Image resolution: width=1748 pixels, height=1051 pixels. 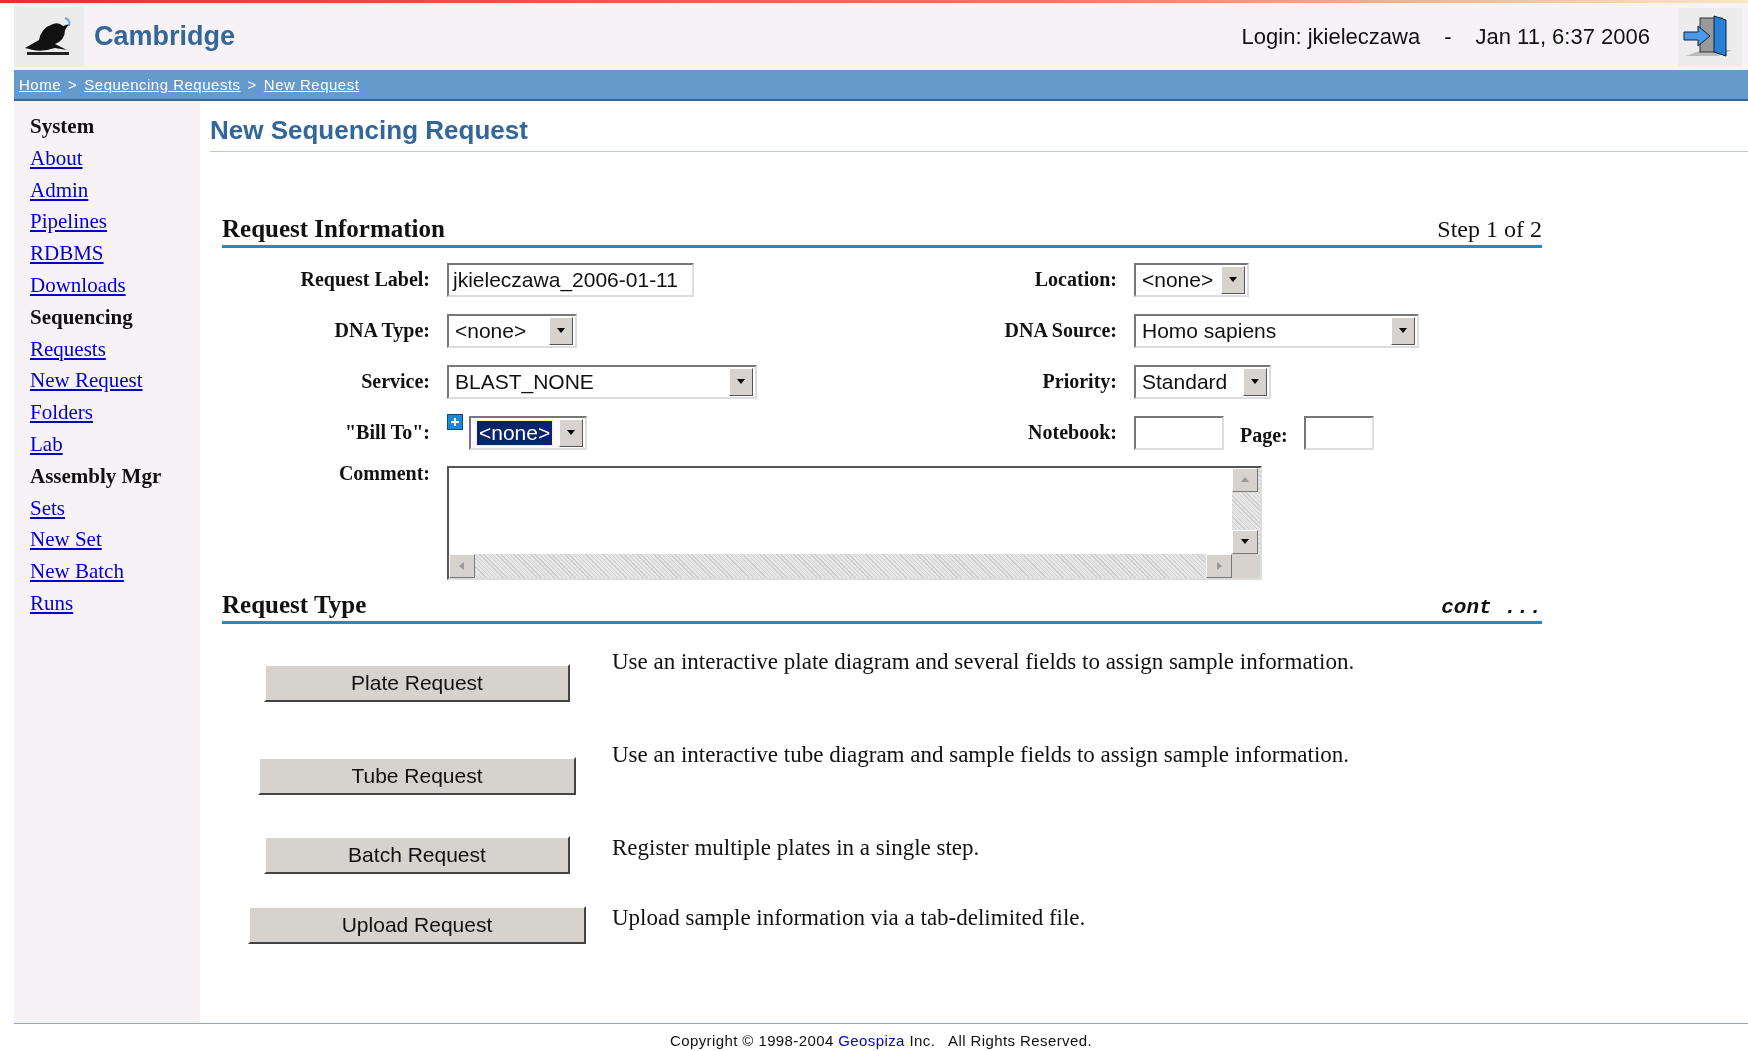 What do you see at coordinates (1264, 435) in the screenshot?
I see `field-label: Page:` at bounding box center [1264, 435].